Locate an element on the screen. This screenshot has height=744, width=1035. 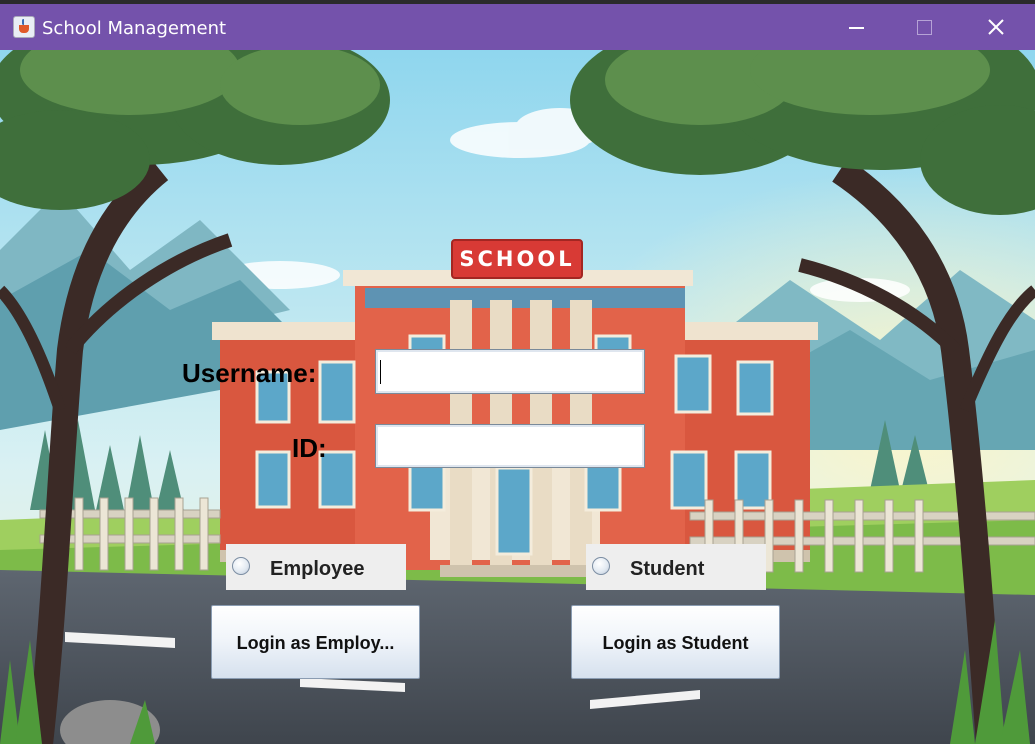
id-label: ID: is located at coordinates (309, 448).